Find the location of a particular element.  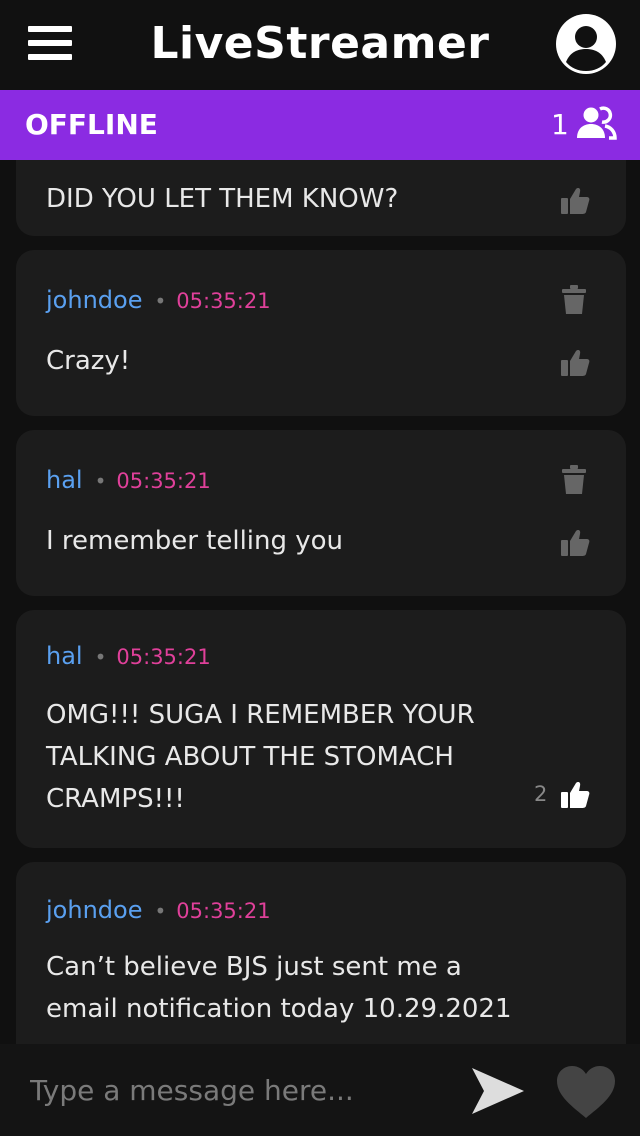

send-icon is located at coordinates (498, 1091).